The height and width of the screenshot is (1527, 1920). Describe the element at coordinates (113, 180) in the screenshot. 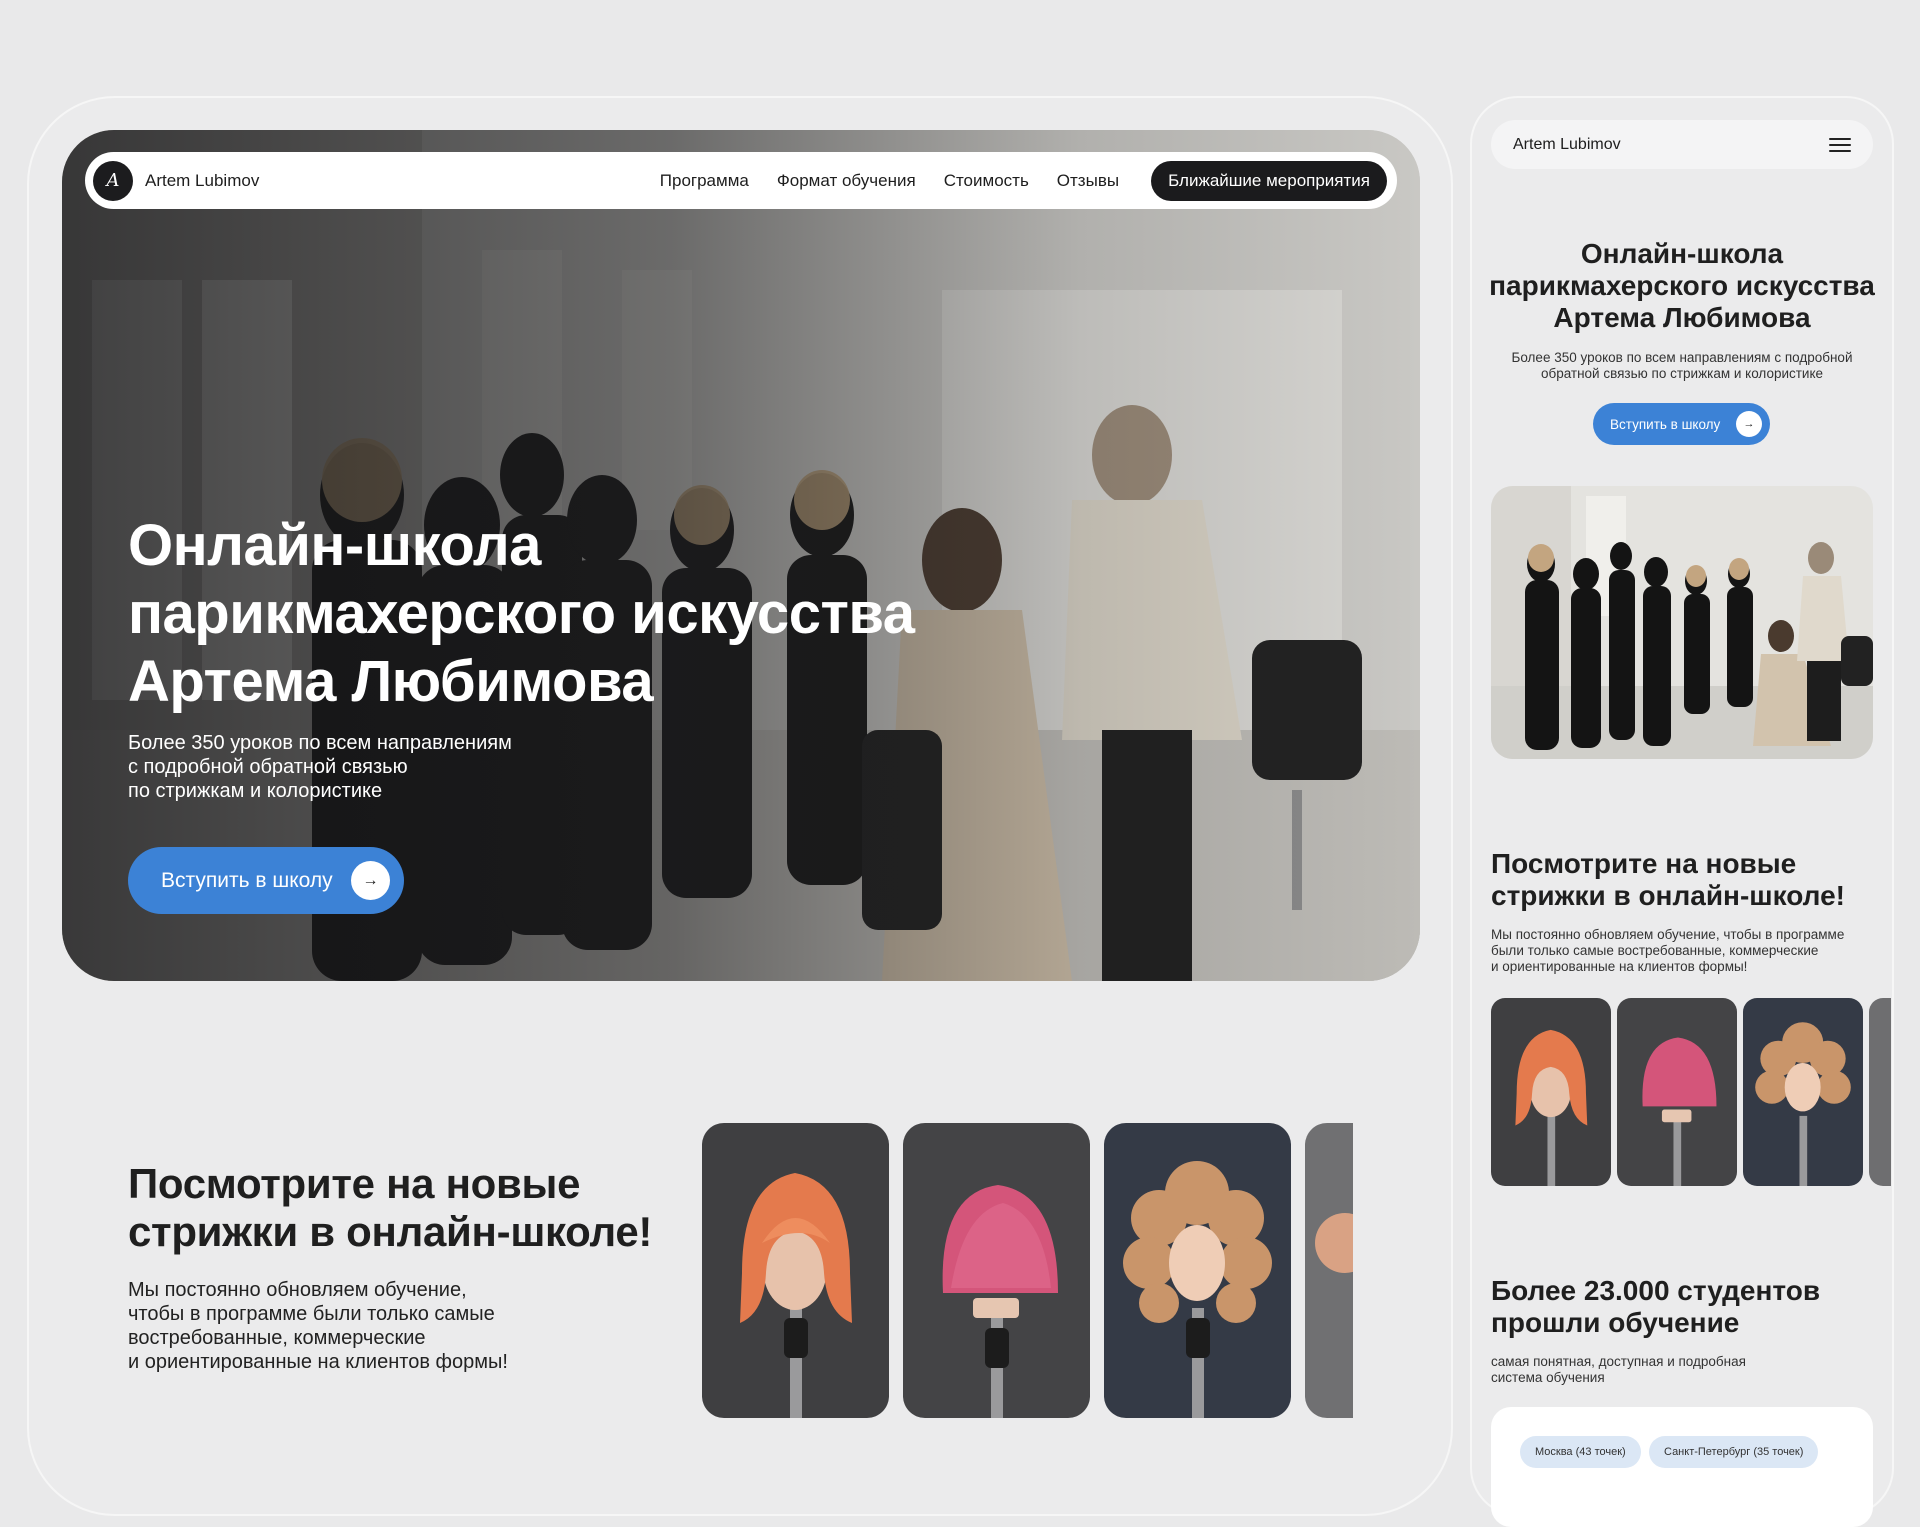

I see `logo-icon: A` at that location.